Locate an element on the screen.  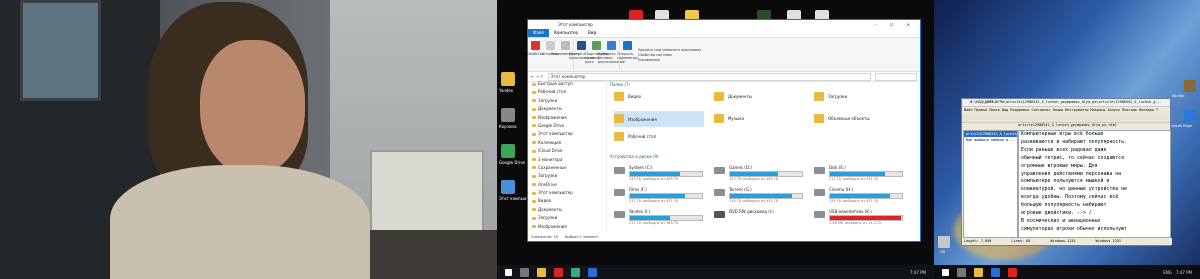
menu-item: Синтаксис is located at coordinates (1040, 110).